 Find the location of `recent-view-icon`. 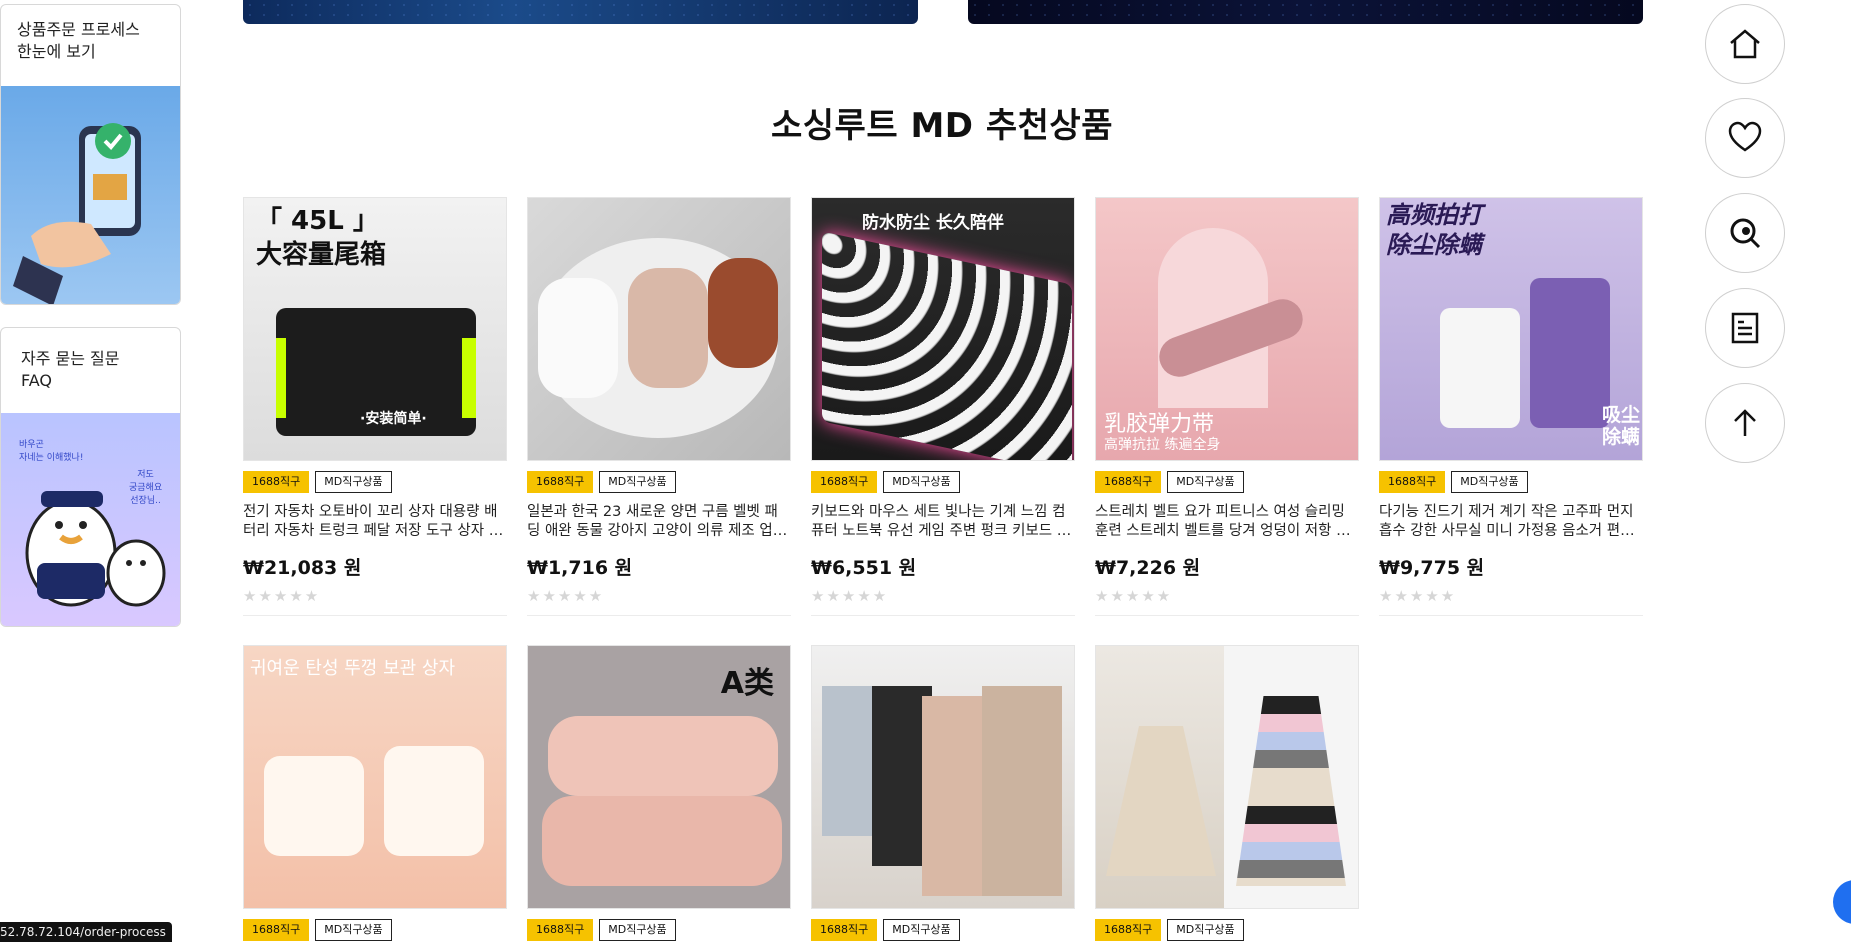

recent-view-icon is located at coordinates (1745, 233).